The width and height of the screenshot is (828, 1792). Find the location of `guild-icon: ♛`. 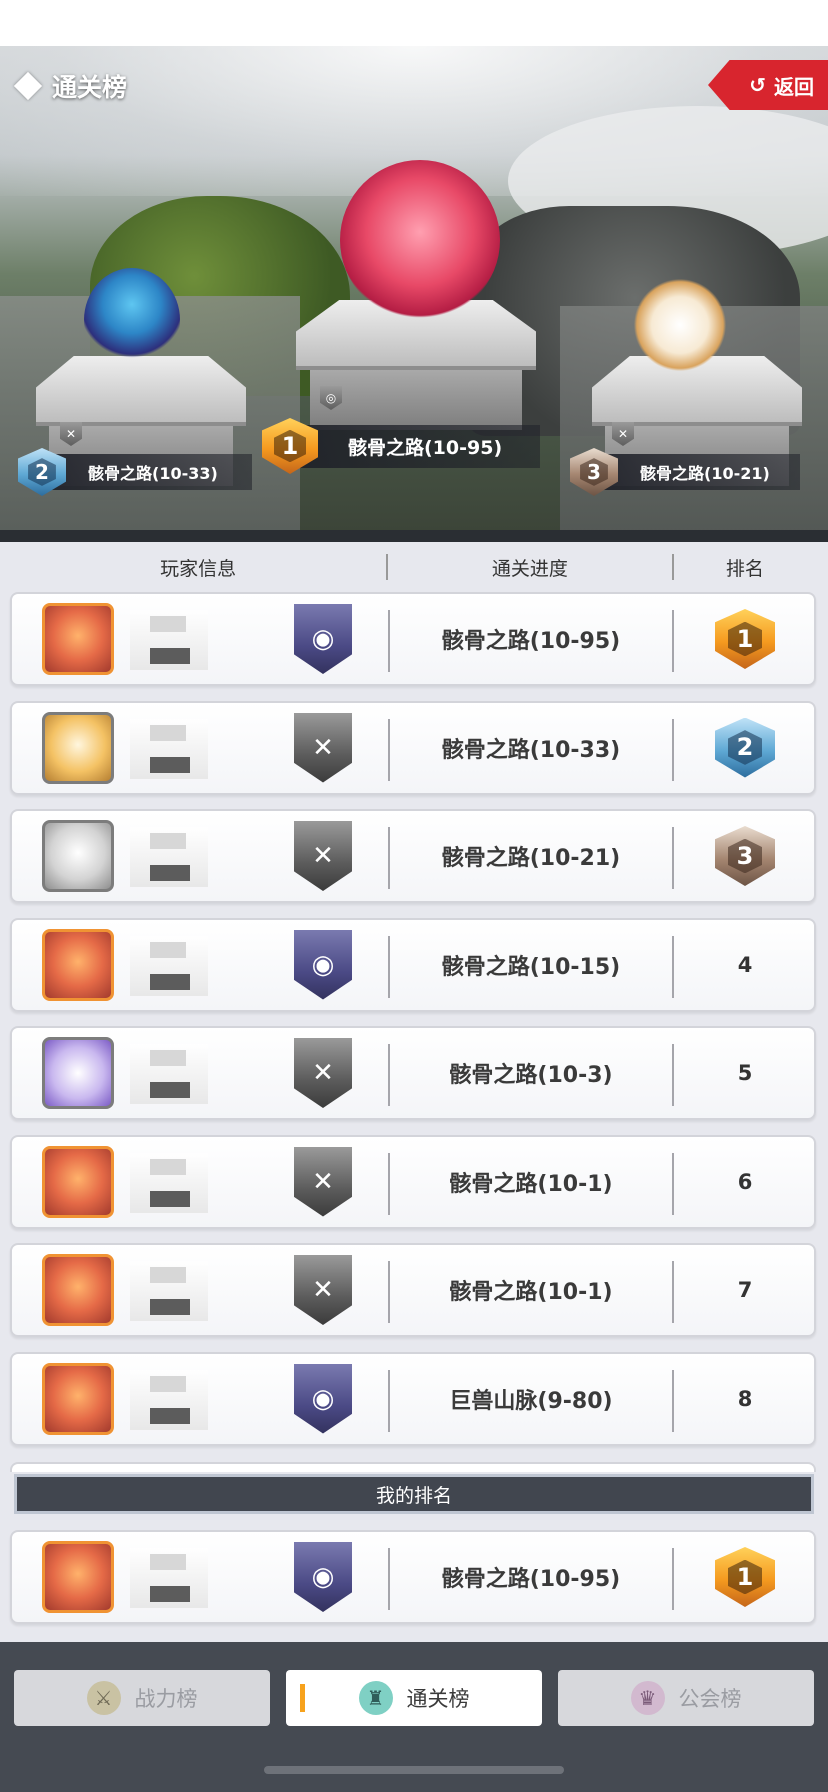

guild-icon: ♛ is located at coordinates (647, 1698).